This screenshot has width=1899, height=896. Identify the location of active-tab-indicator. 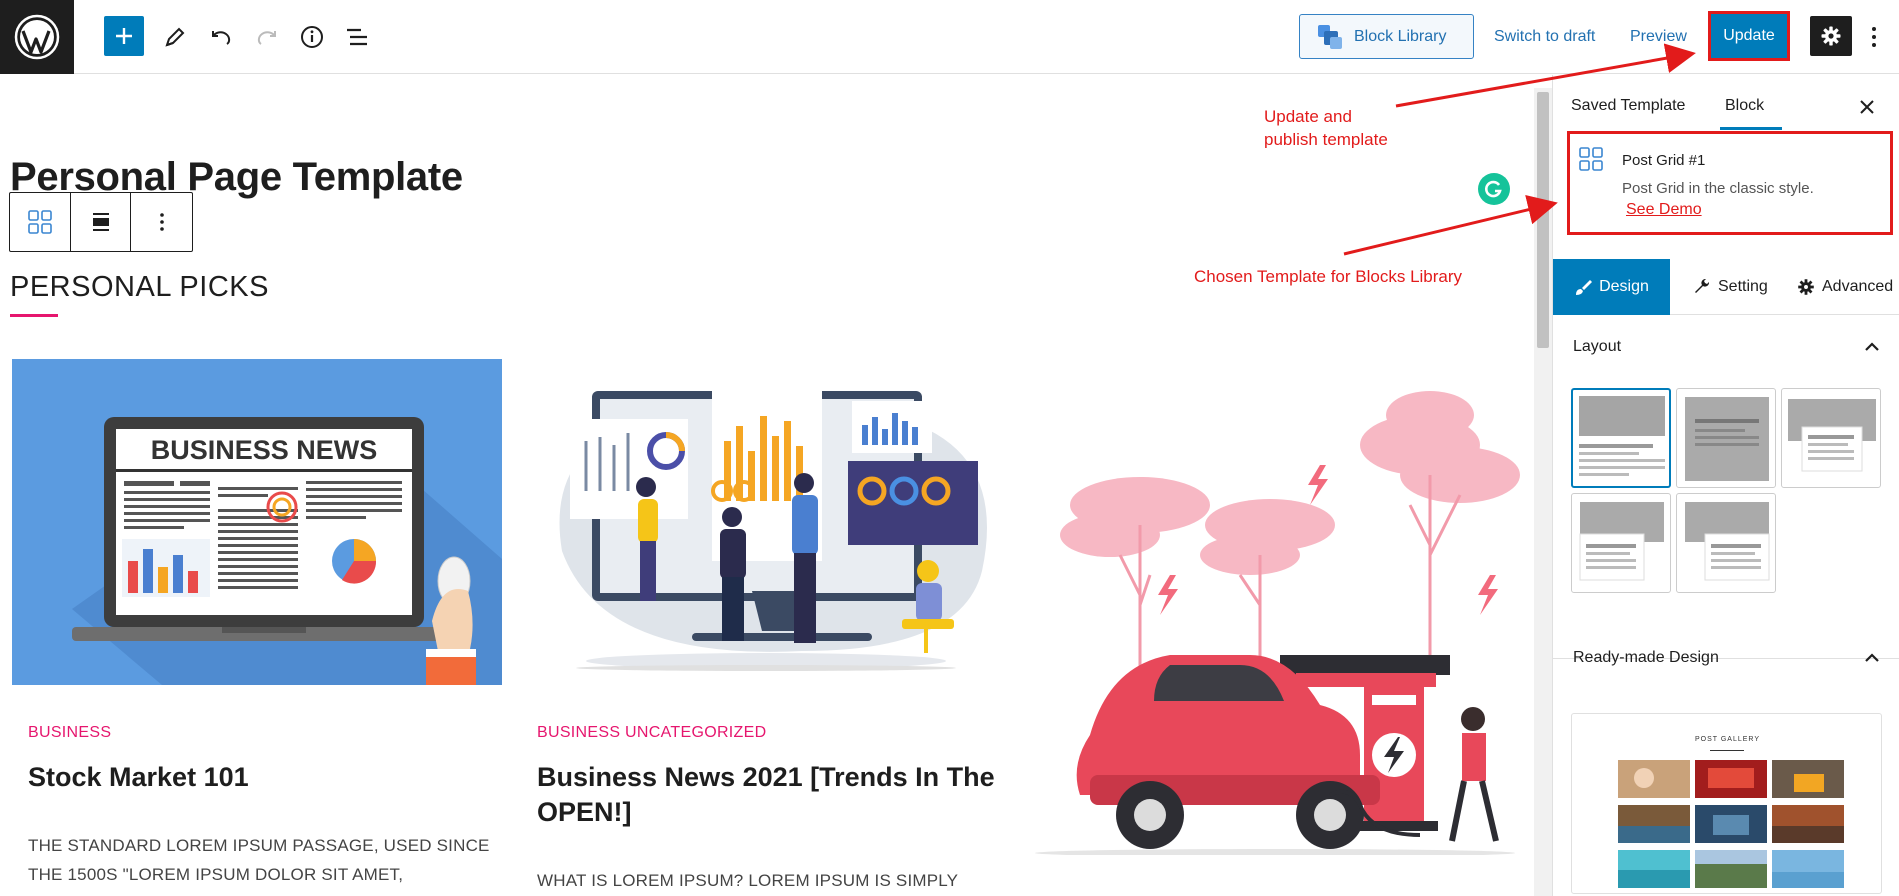
(1751, 128).